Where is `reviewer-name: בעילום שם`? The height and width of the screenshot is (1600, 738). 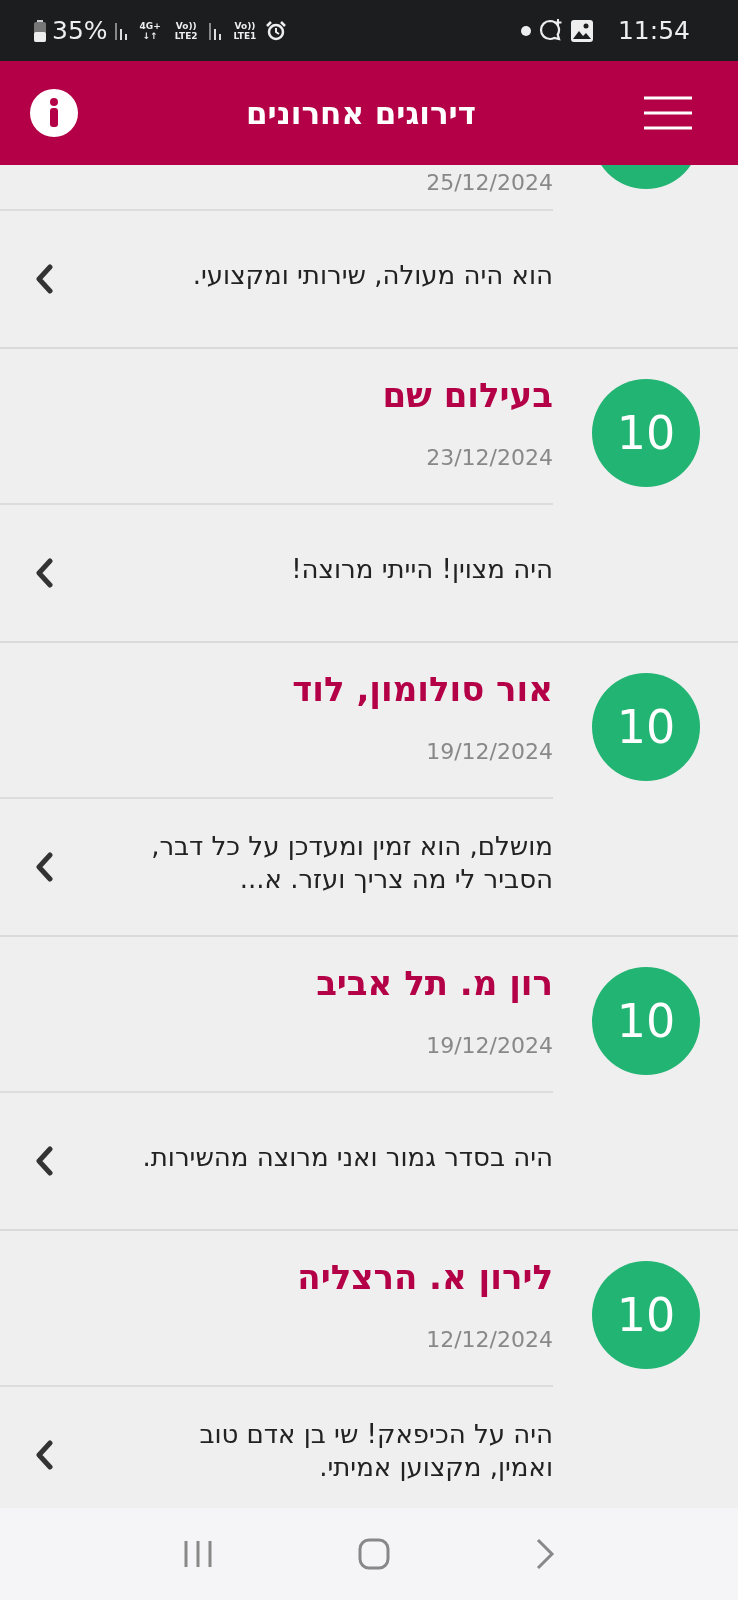 reviewer-name: בעילום שם is located at coordinates (467, 395).